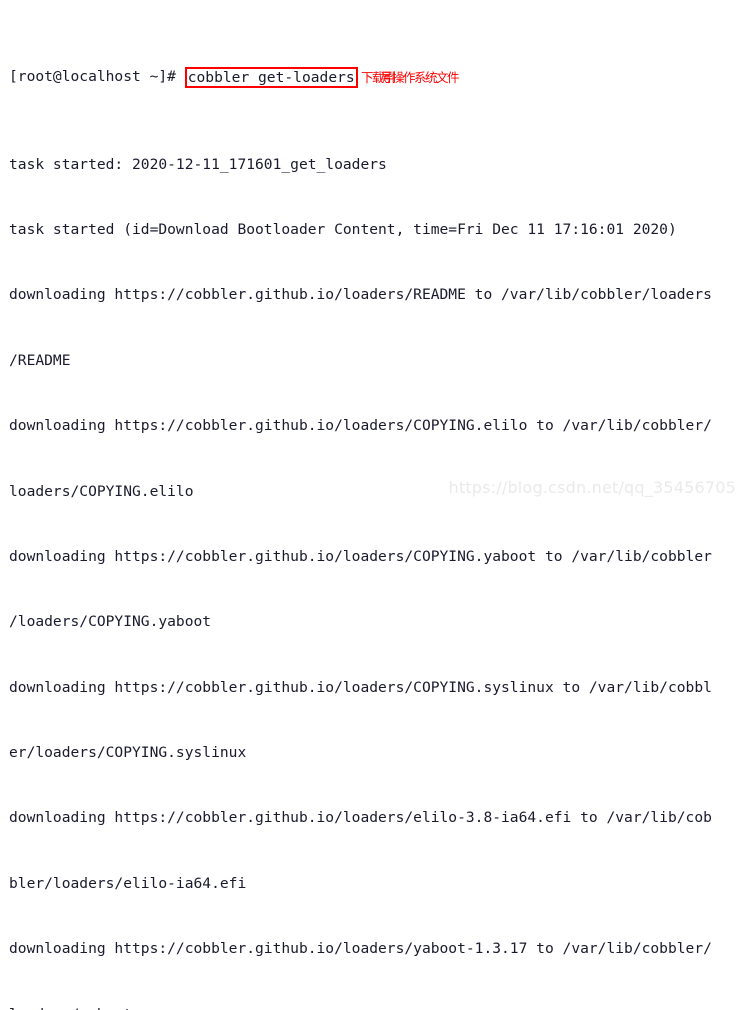 This screenshot has width=743, height=1010. What do you see at coordinates (376, 1007) in the screenshot?
I see `output-line: loaders/yaboot` at bounding box center [376, 1007].